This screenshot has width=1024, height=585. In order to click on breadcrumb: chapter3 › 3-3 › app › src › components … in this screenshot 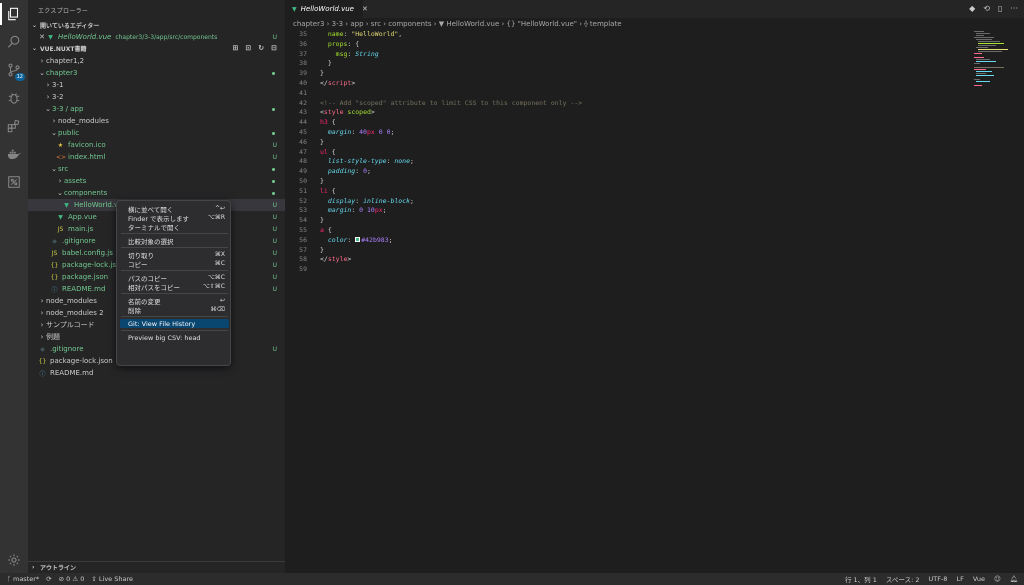, I will do `click(457, 24)`.